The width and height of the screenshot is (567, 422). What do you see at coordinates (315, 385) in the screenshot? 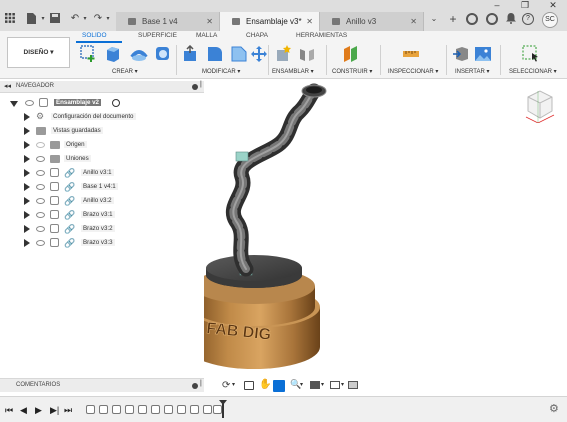
I see `display-settings-icon` at bounding box center [315, 385].